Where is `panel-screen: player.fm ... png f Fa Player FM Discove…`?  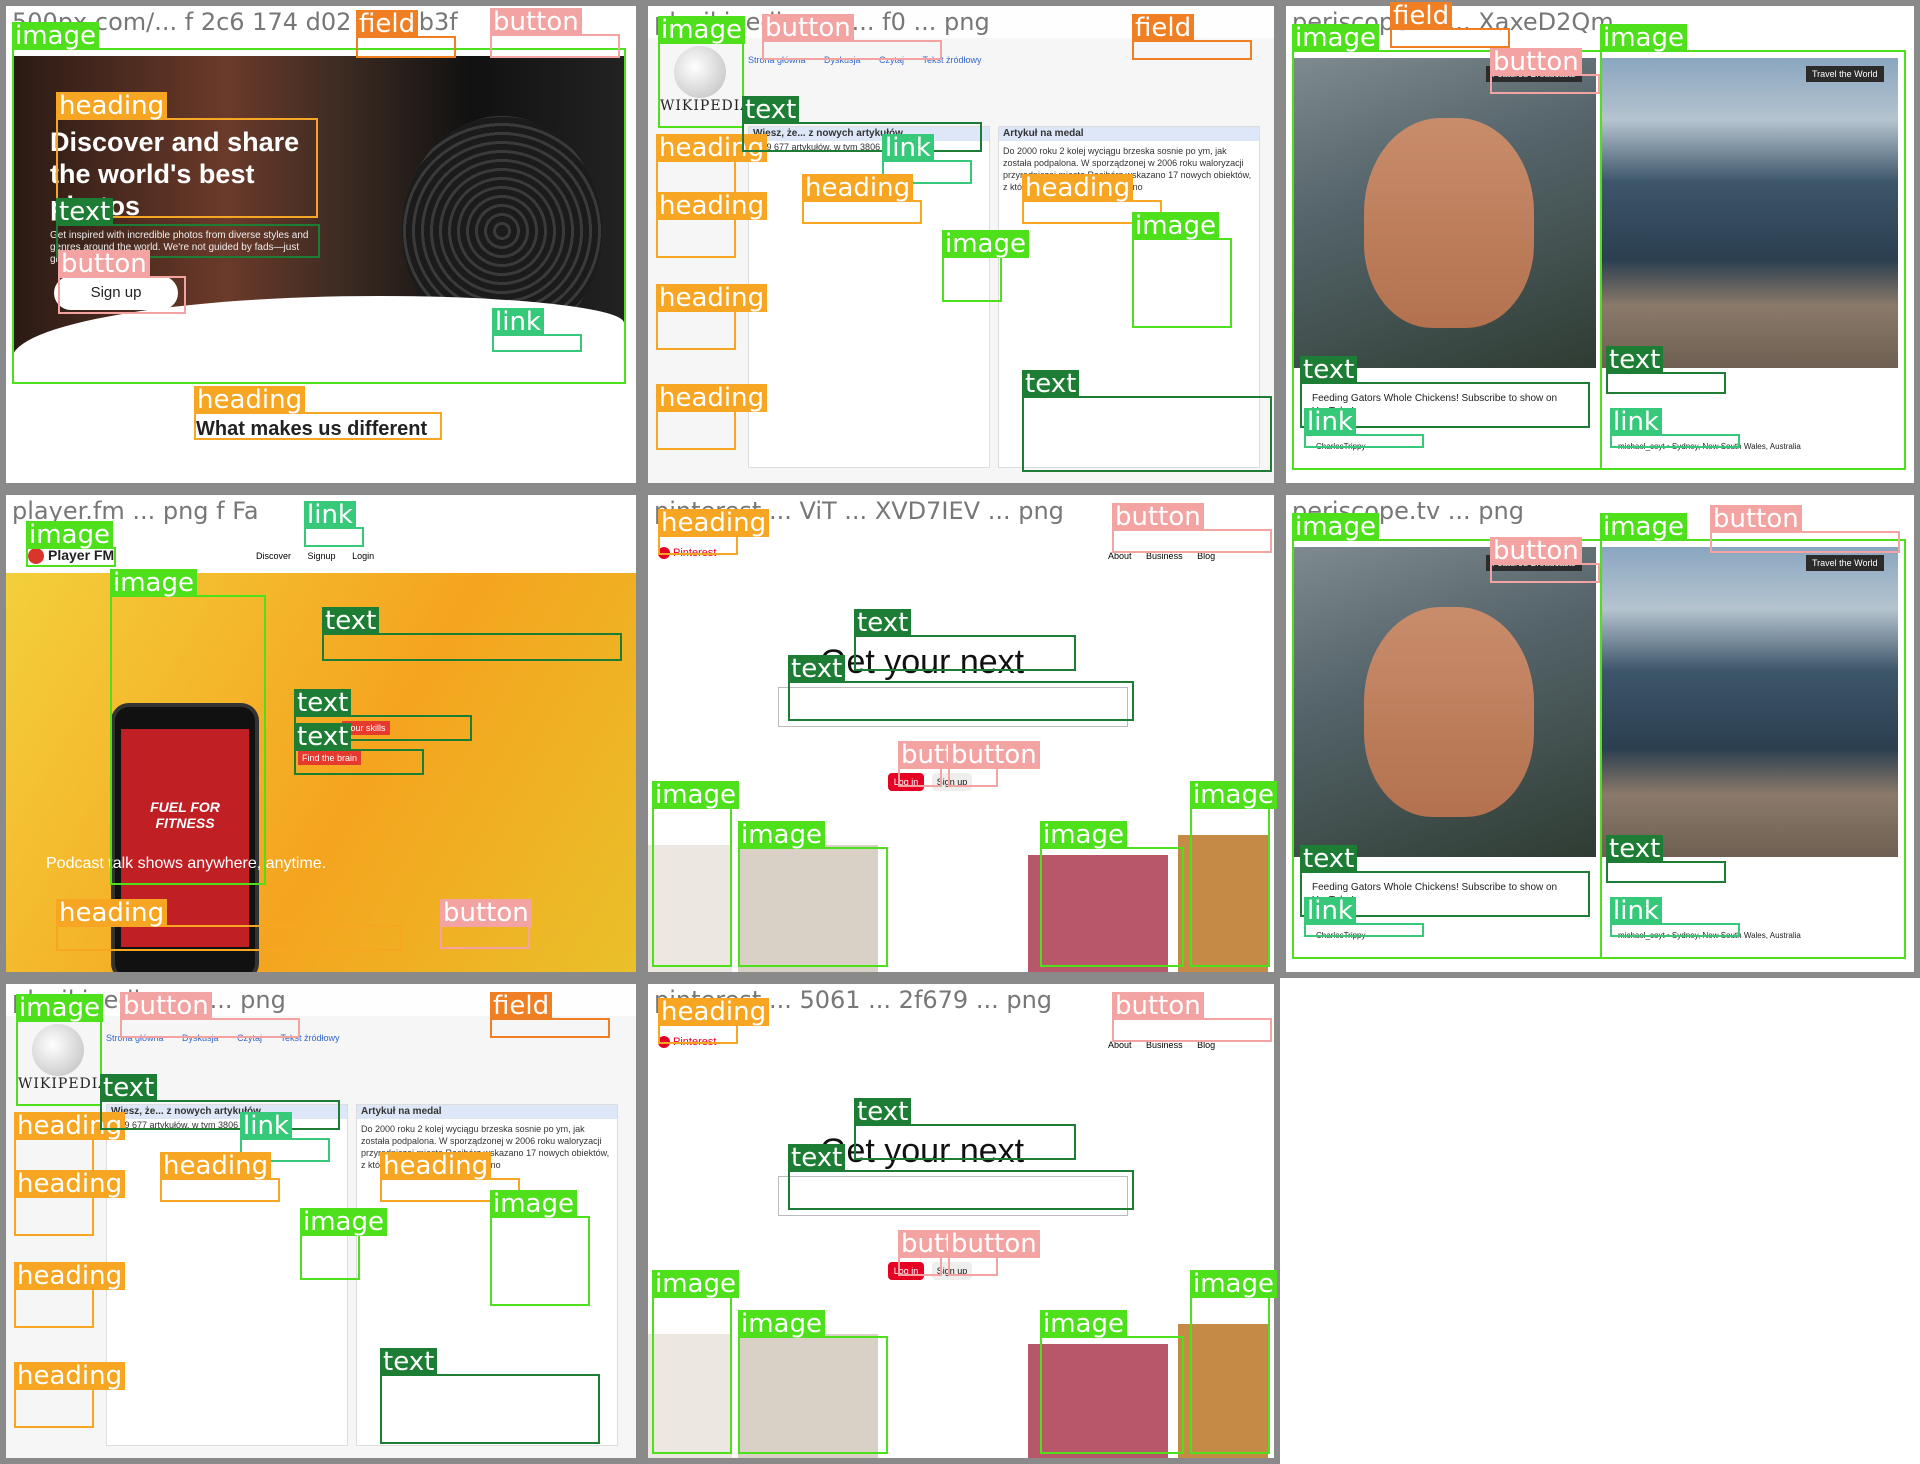
panel-screen: player.fm ... png f Fa Player FM Discove… is located at coordinates (321, 733).